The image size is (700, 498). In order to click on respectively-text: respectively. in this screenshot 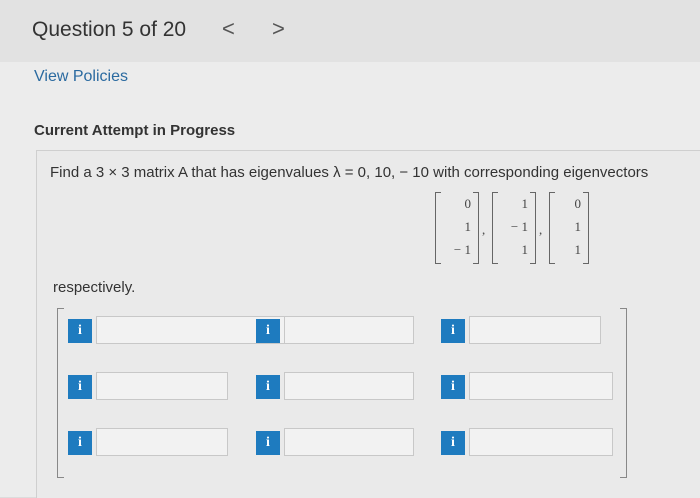, I will do `click(94, 287)`.